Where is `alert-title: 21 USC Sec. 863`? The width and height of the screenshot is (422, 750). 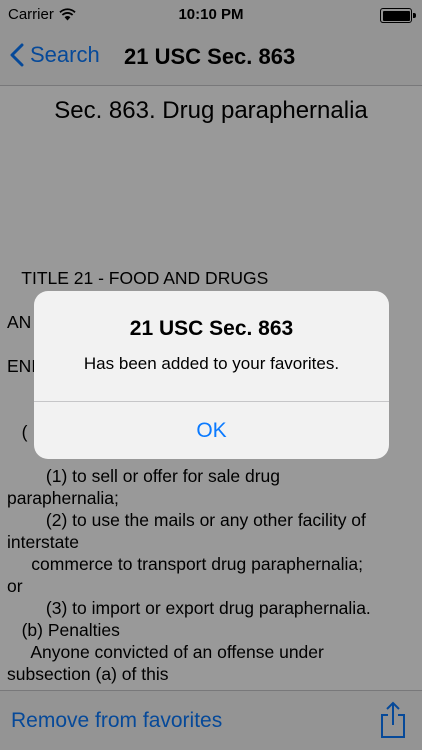
alert-title: 21 USC Sec. 863 is located at coordinates (211, 328).